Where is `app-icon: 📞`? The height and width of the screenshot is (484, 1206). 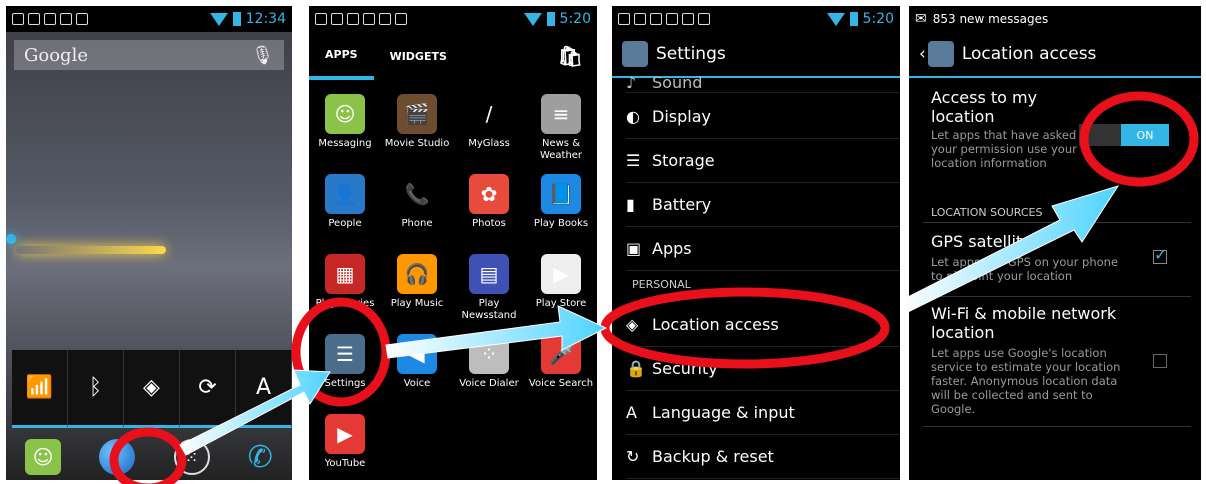 app-icon: 📞 is located at coordinates (417, 194).